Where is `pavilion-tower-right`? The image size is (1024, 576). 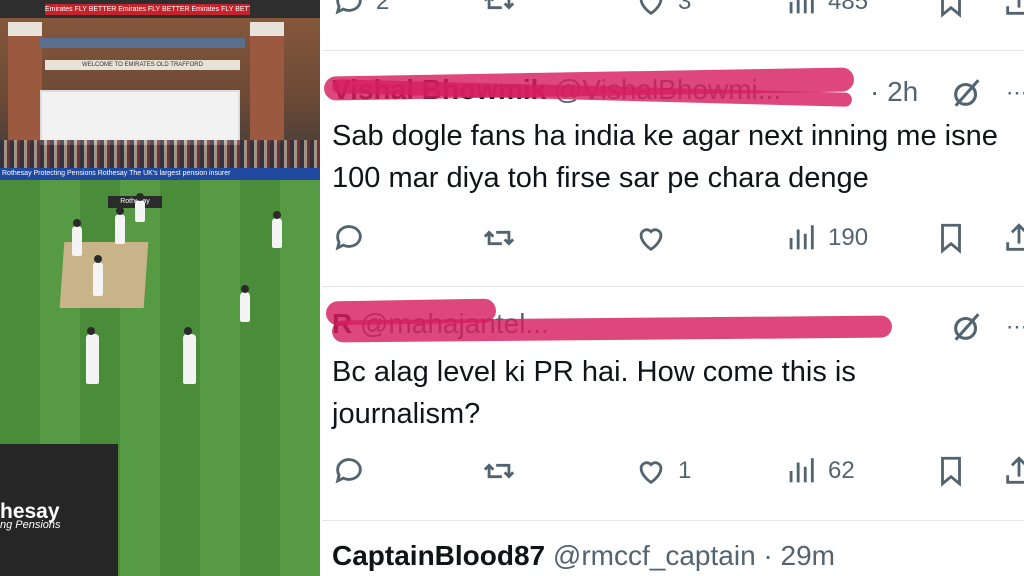
pavilion-tower-right is located at coordinates (267, 82).